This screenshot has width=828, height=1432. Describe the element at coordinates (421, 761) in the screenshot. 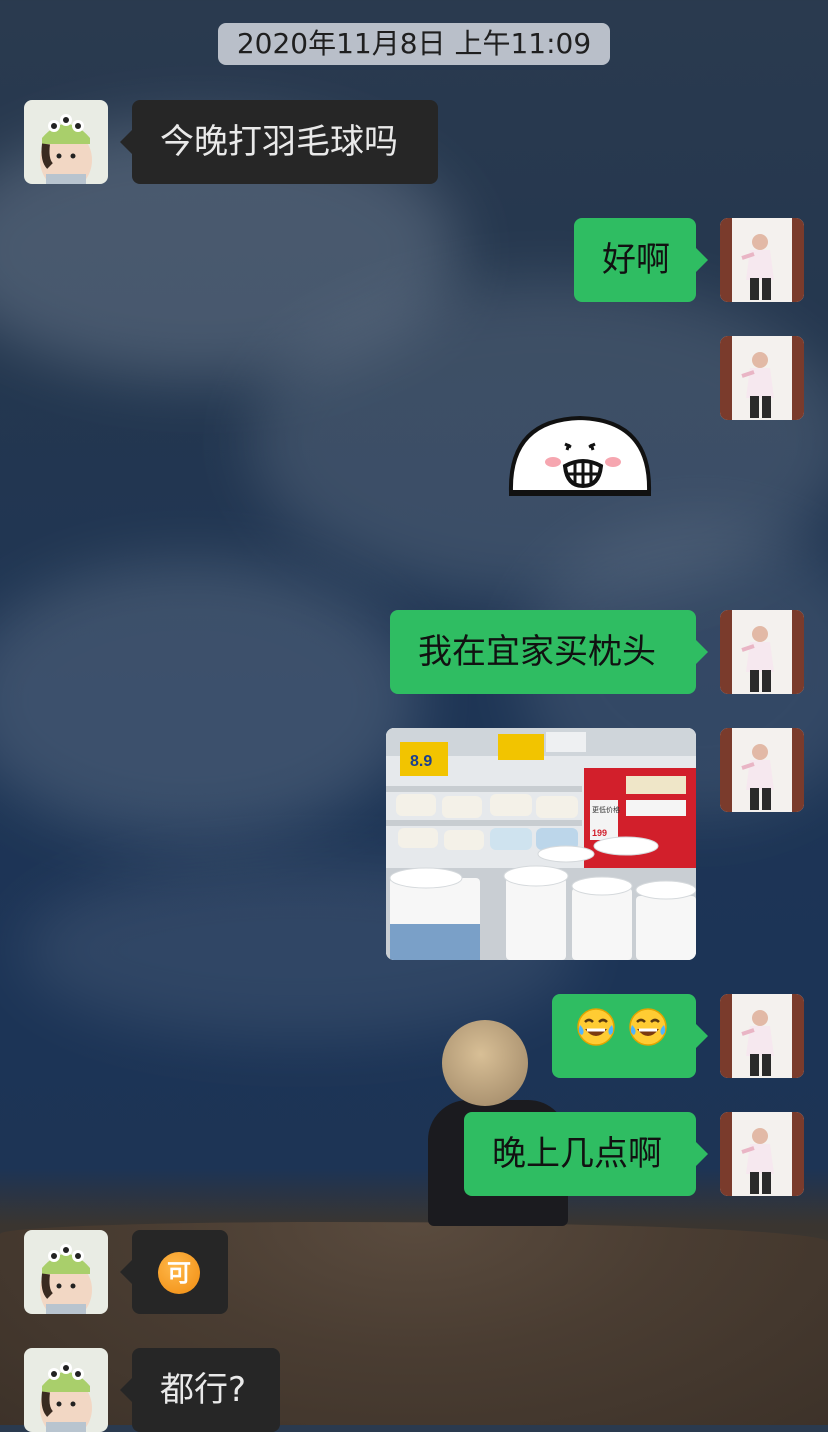

I see `price-tag-text: 8.9` at that location.